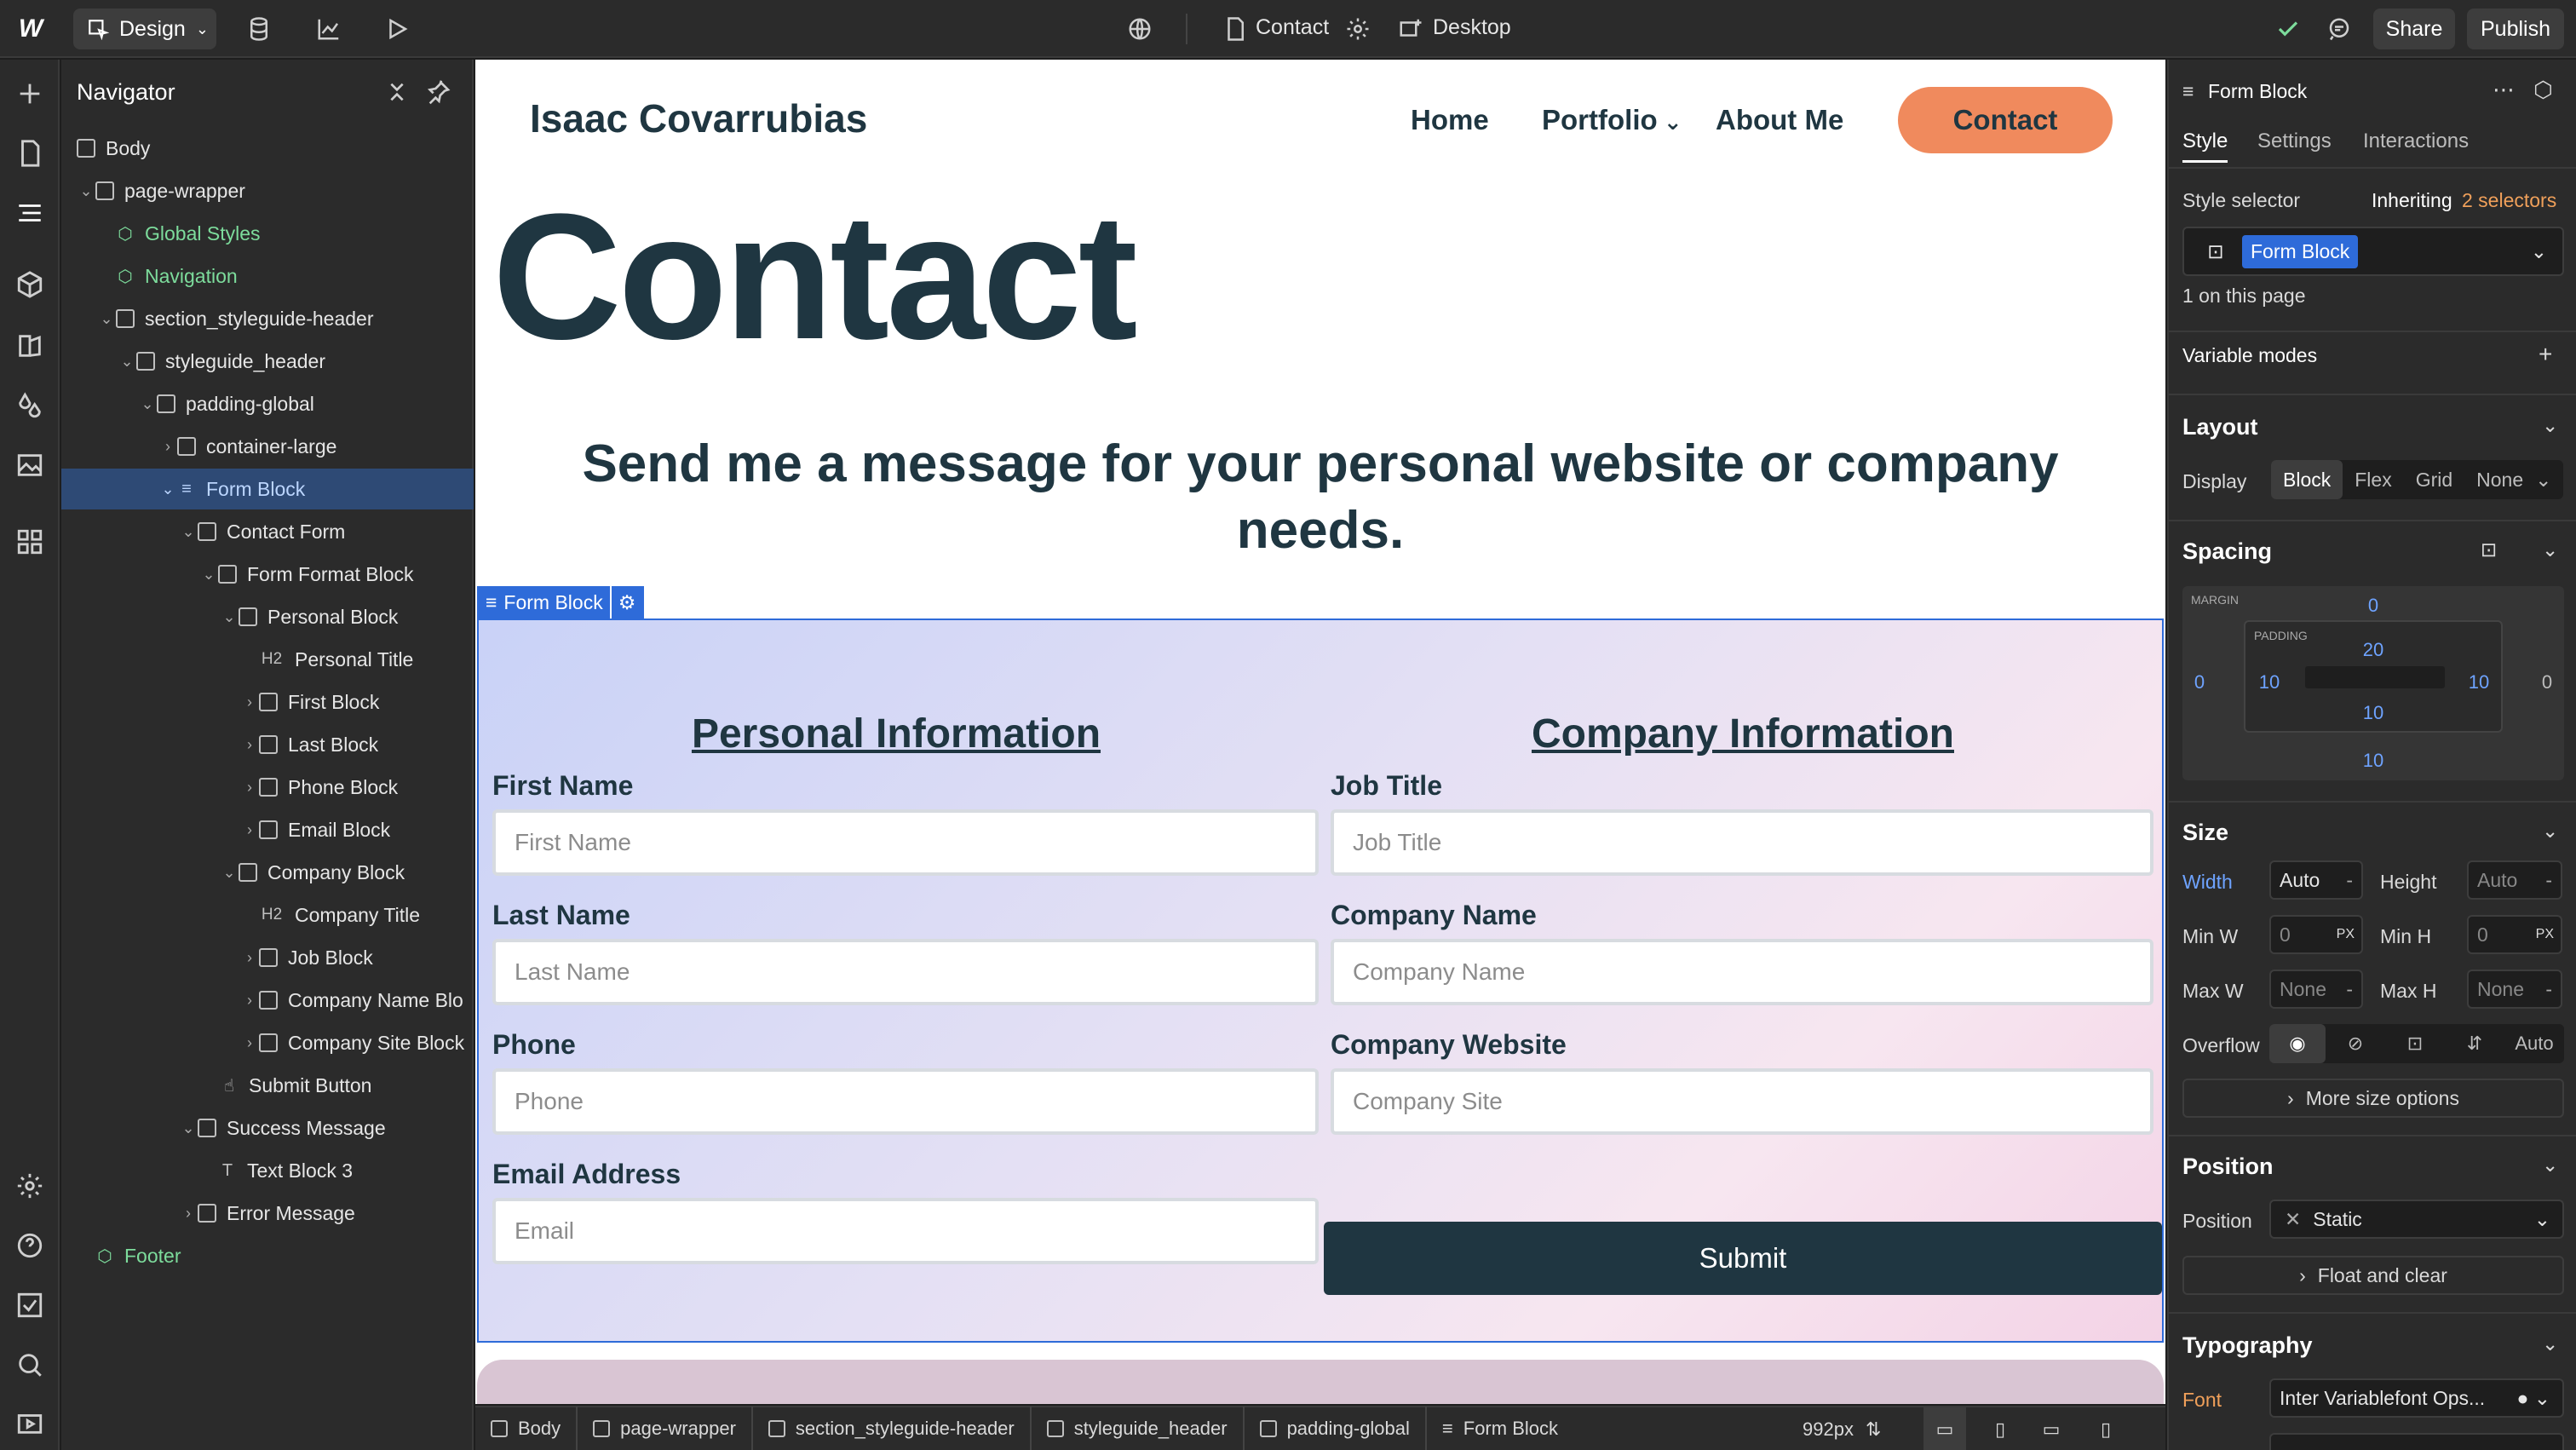  What do you see at coordinates (905, 1101) in the screenshot?
I see `phone-input: Phone` at bounding box center [905, 1101].